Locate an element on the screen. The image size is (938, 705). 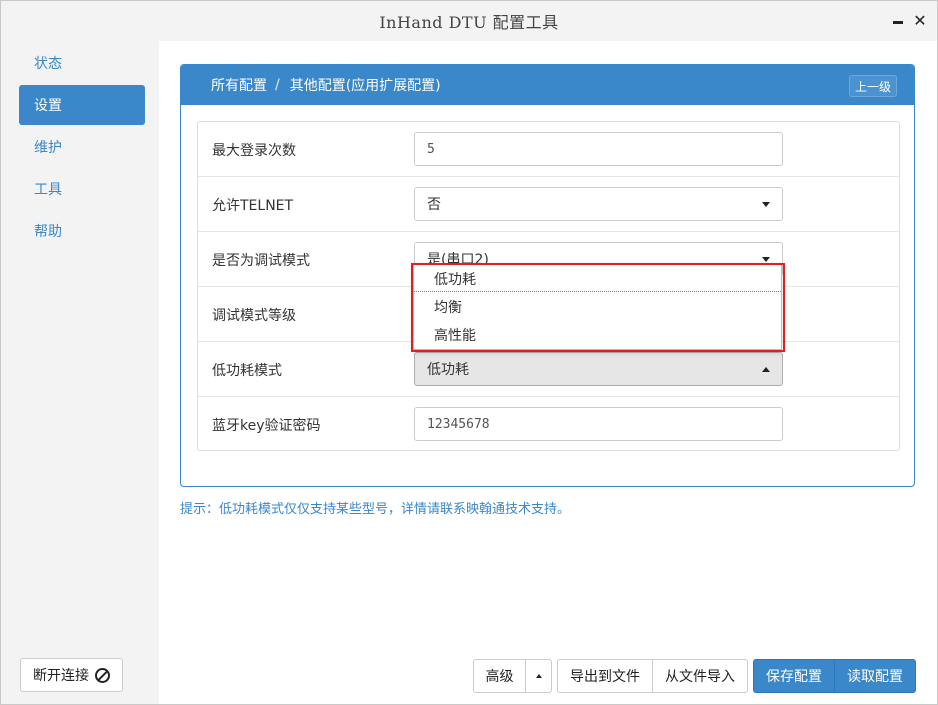
save-config-button: 保存配置 is located at coordinates (794, 676).